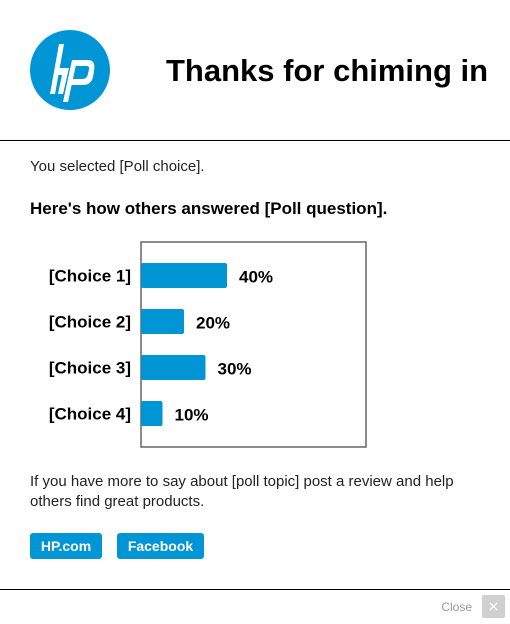 The width and height of the screenshot is (510, 624). Describe the element at coordinates (213, 323) in the screenshot. I see `chart-value-label: 20%` at that location.